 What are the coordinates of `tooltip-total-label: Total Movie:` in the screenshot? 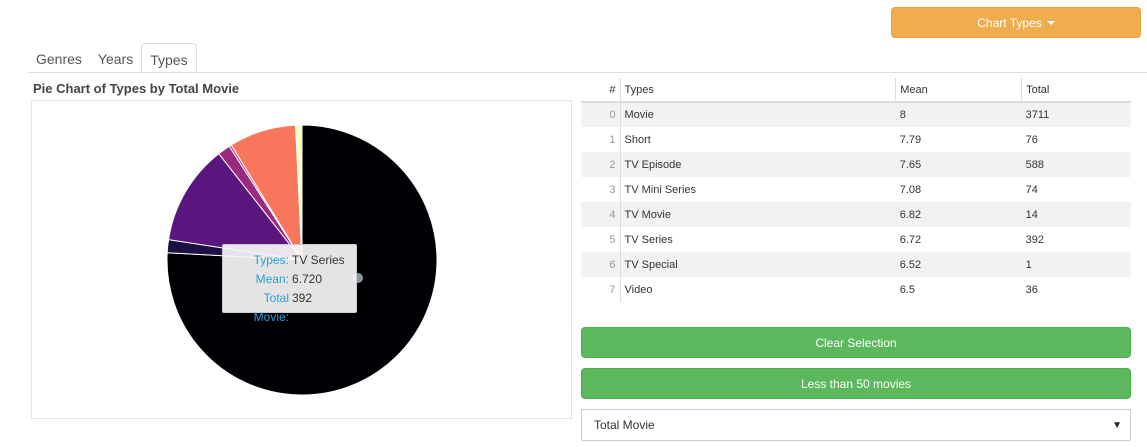 It's located at (271, 307).